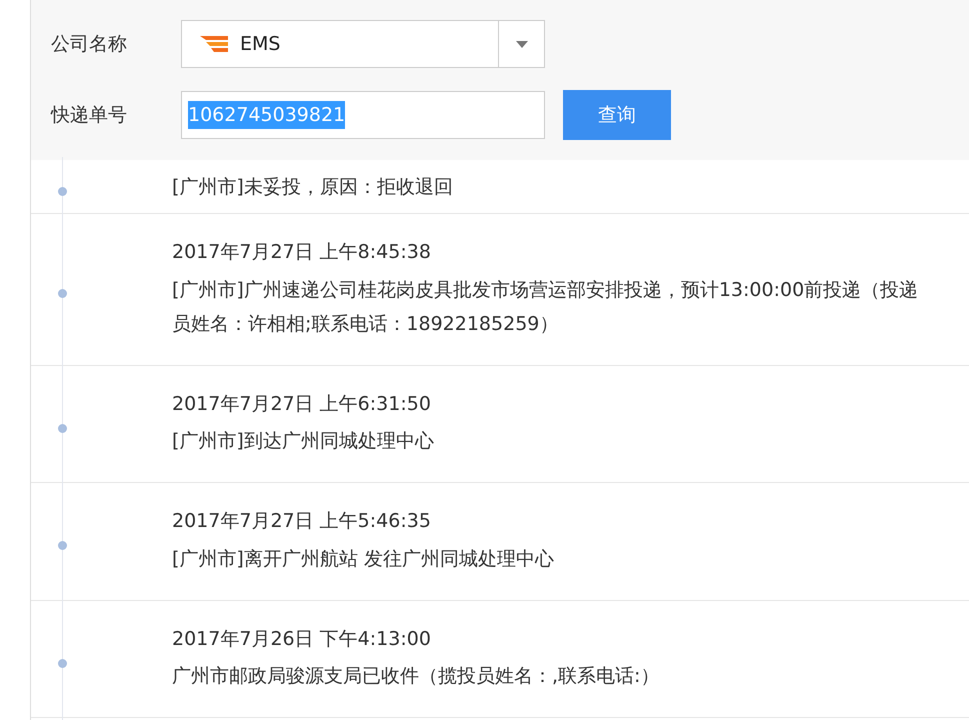 This screenshot has height=720, width=969. I want to click on tracking-number-label: 快递单号, so click(89, 115).